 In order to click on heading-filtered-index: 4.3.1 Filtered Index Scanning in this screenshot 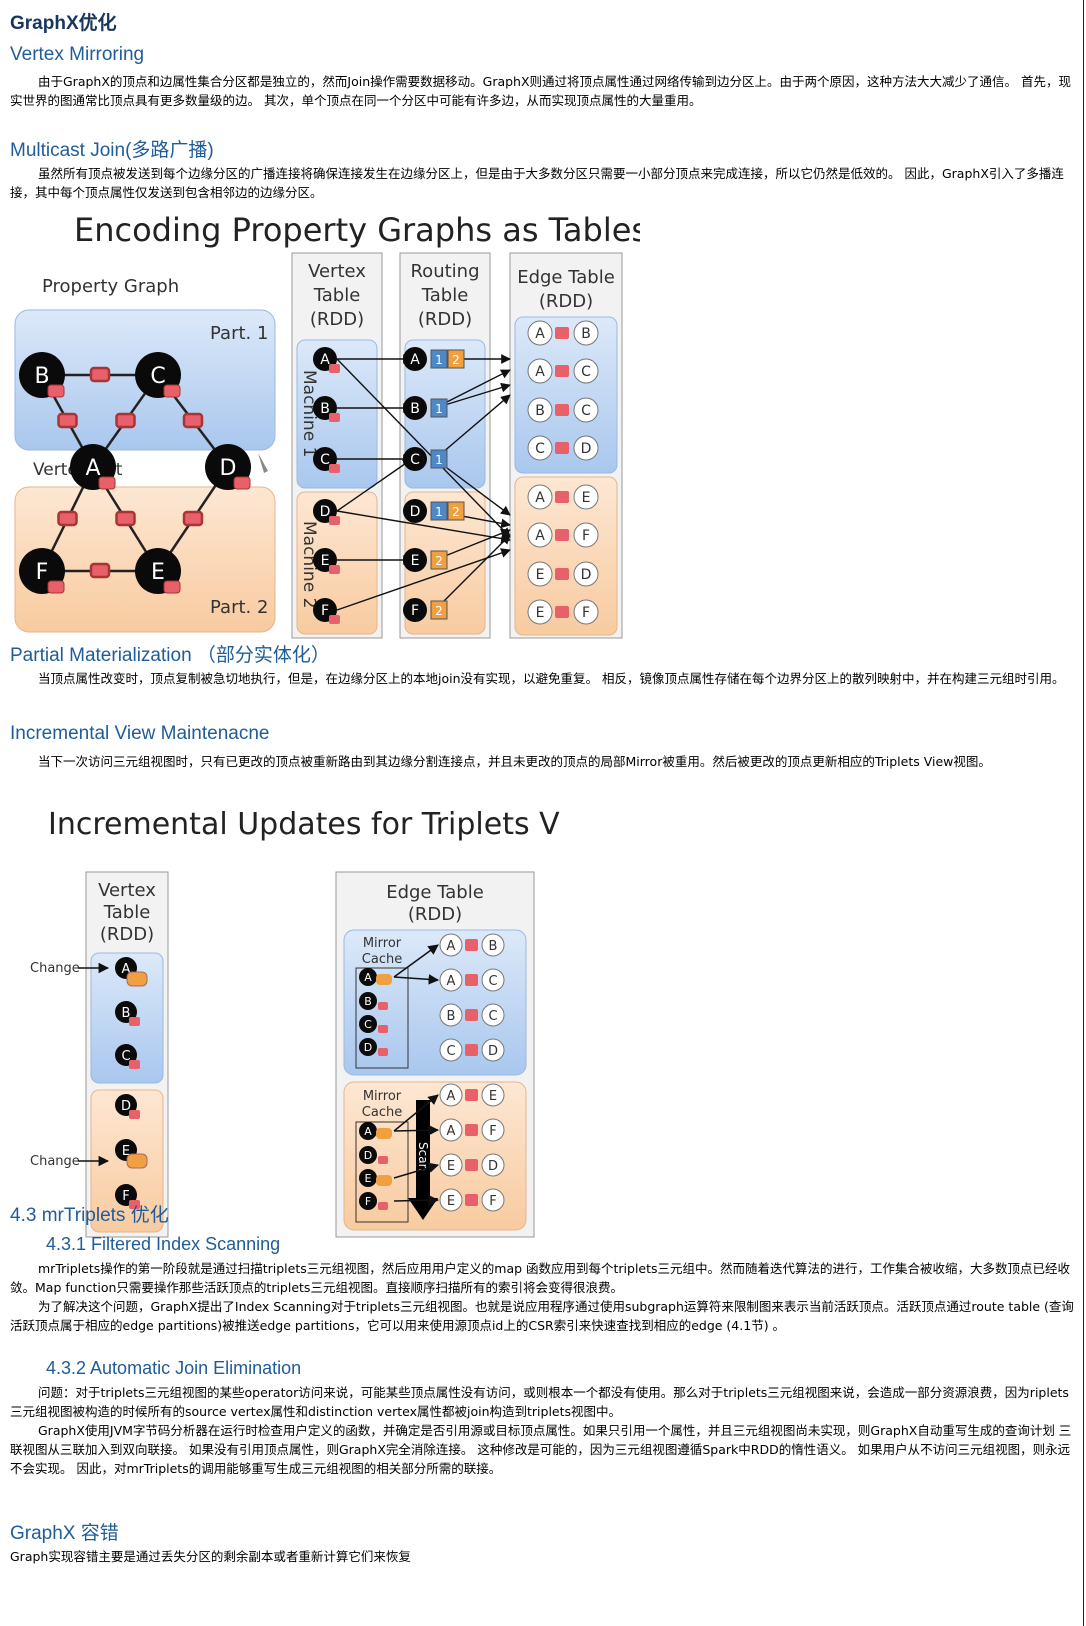, I will do `click(163, 1244)`.